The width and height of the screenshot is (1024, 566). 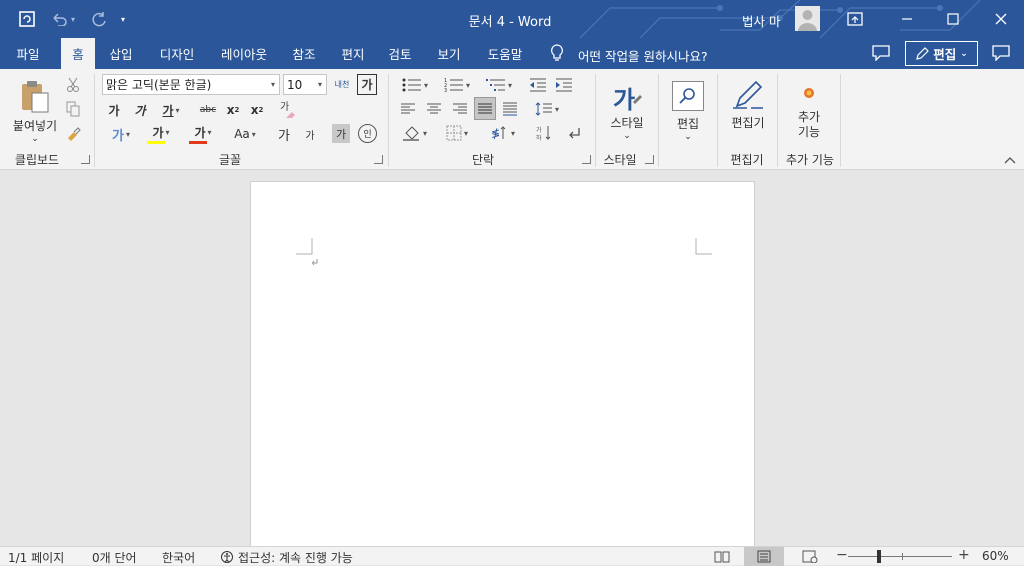 I want to click on superscript-button: x2, so click(x=257, y=110).